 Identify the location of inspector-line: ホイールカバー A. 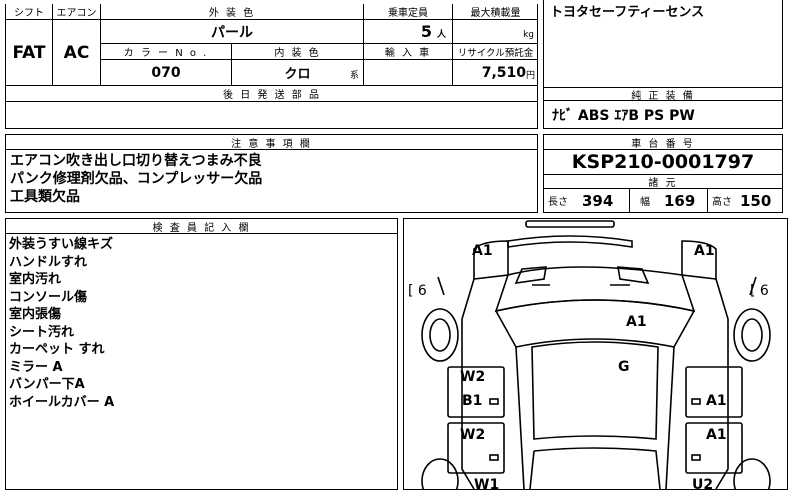
(62, 402).